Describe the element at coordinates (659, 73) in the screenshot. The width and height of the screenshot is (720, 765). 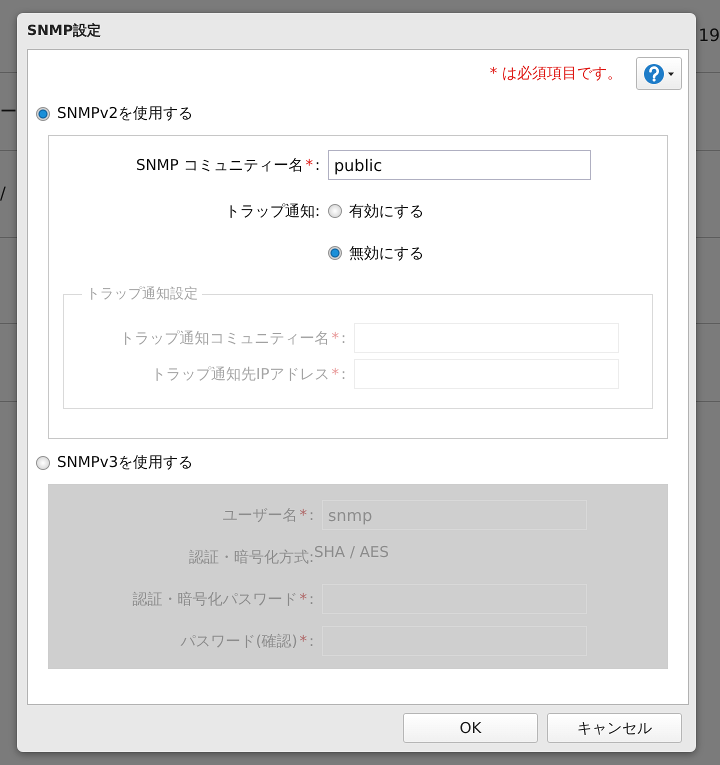
I see `help-button` at that location.